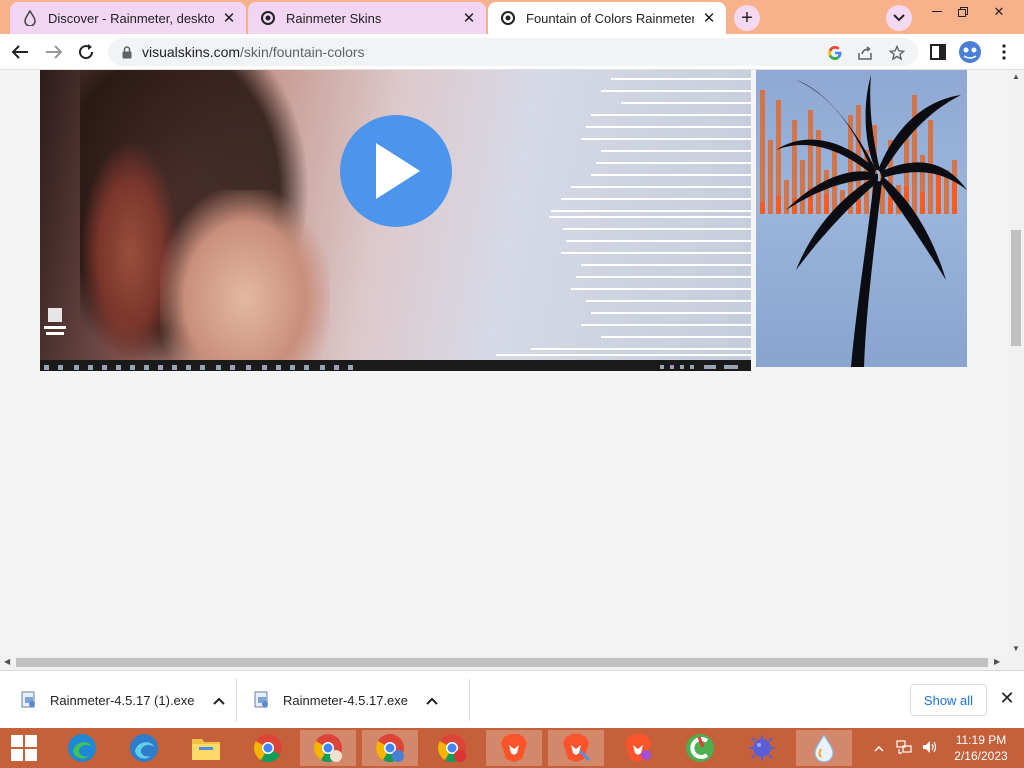 The image size is (1024, 768). What do you see at coordinates (937, 11) in the screenshot?
I see `minimize-icon` at bounding box center [937, 11].